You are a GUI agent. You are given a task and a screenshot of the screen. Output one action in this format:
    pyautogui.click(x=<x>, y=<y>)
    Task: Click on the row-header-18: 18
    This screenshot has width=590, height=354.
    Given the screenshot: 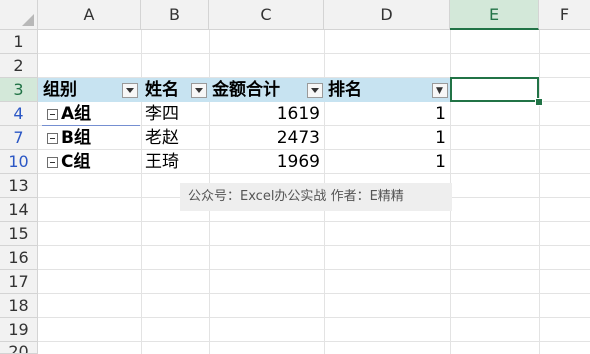 What is the action you would take?
    pyautogui.click(x=19, y=306)
    